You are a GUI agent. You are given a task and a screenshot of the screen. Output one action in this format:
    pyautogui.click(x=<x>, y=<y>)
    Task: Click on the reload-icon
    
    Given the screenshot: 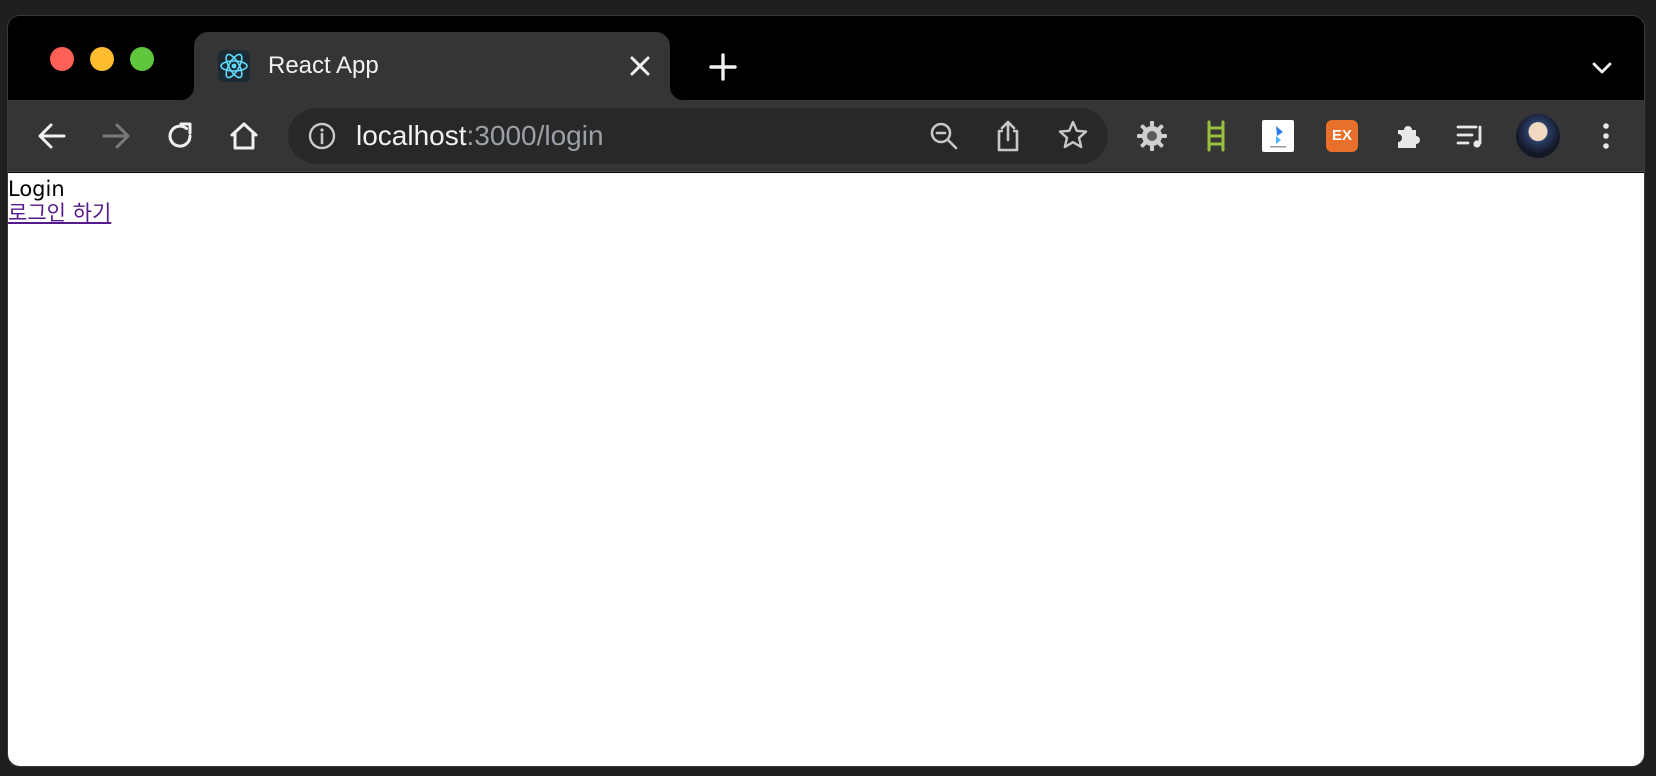 What is the action you would take?
    pyautogui.click(x=180, y=136)
    